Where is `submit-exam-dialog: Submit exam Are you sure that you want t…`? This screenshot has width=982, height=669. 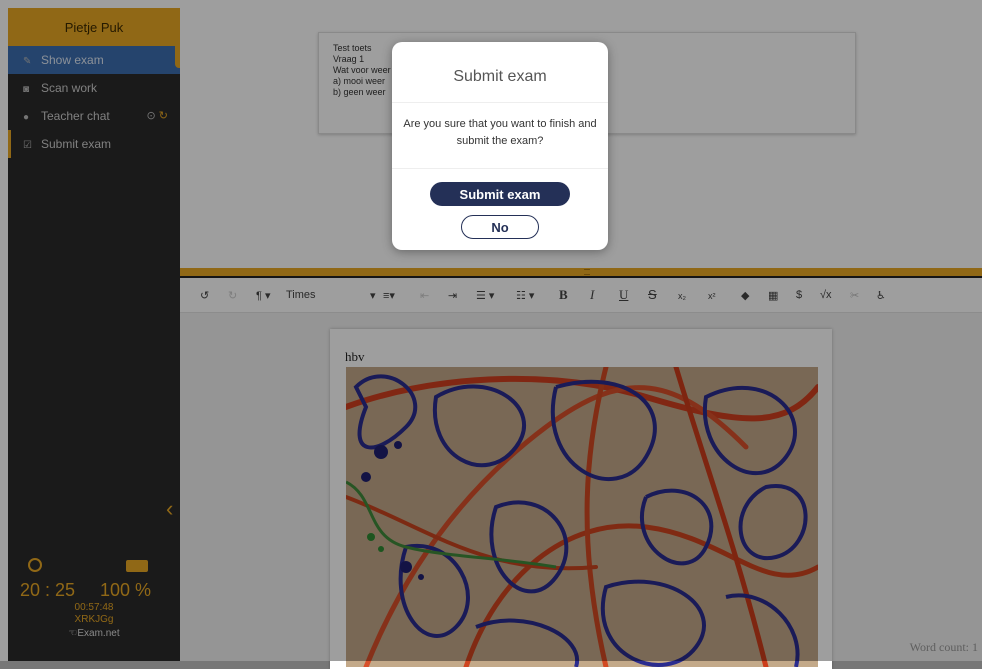 submit-exam-dialog: Submit exam Are you sure that you want t… is located at coordinates (500, 146).